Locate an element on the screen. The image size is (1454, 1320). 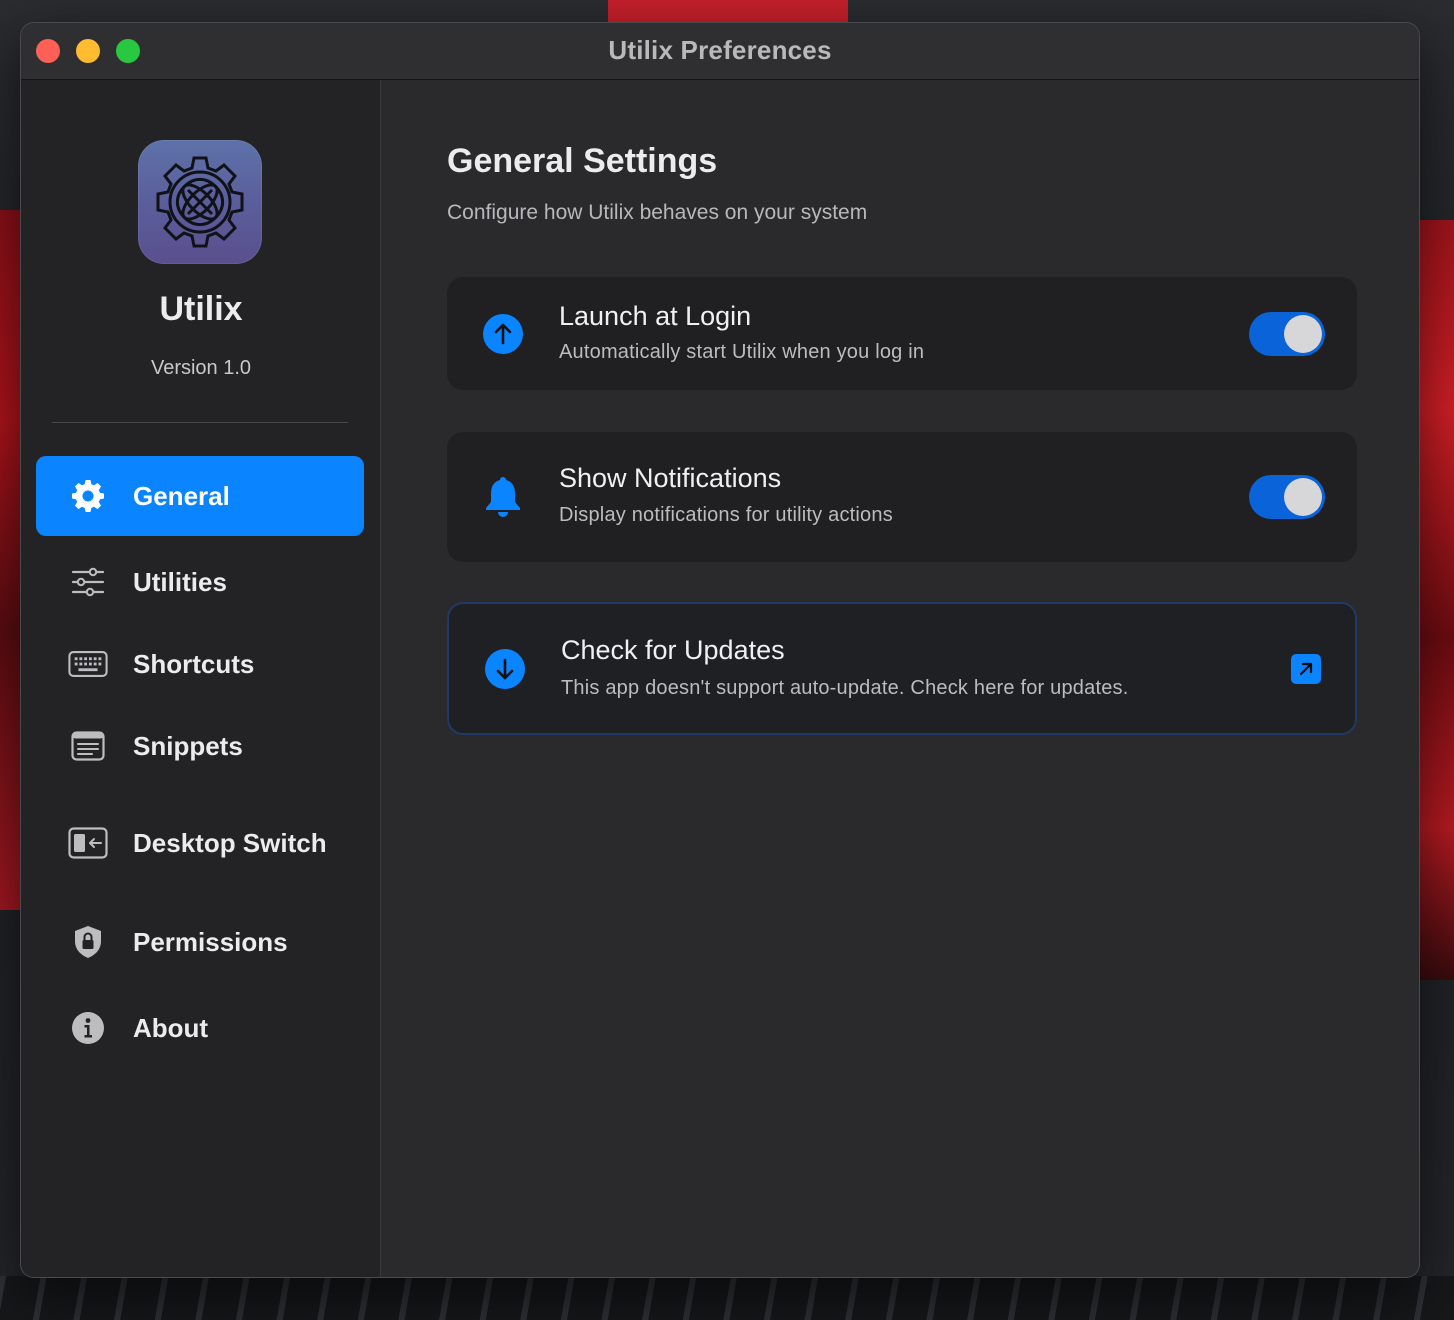
app-version: Version 1.0 is located at coordinates (201, 368).